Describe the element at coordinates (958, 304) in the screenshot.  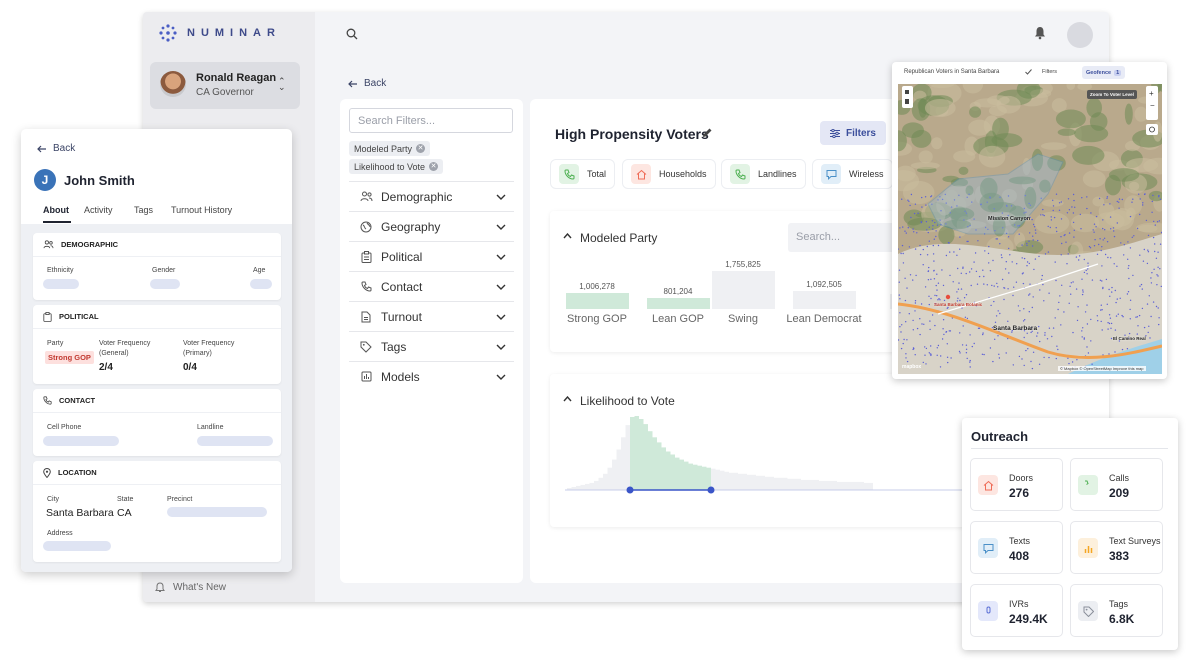
I see `map-poi-label: Santa Barbara Botanic` at that location.